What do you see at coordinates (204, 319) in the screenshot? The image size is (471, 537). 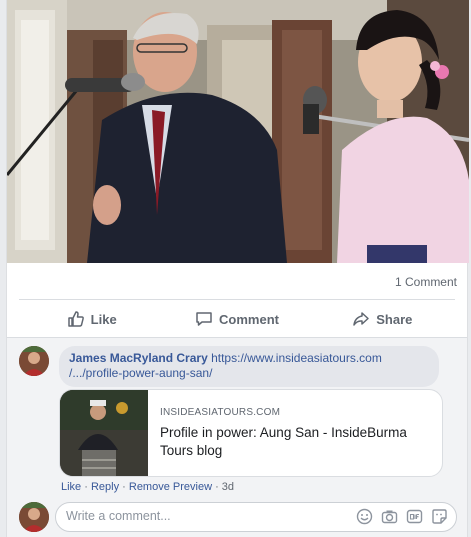 I see `speech-bubble-icon` at bounding box center [204, 319].